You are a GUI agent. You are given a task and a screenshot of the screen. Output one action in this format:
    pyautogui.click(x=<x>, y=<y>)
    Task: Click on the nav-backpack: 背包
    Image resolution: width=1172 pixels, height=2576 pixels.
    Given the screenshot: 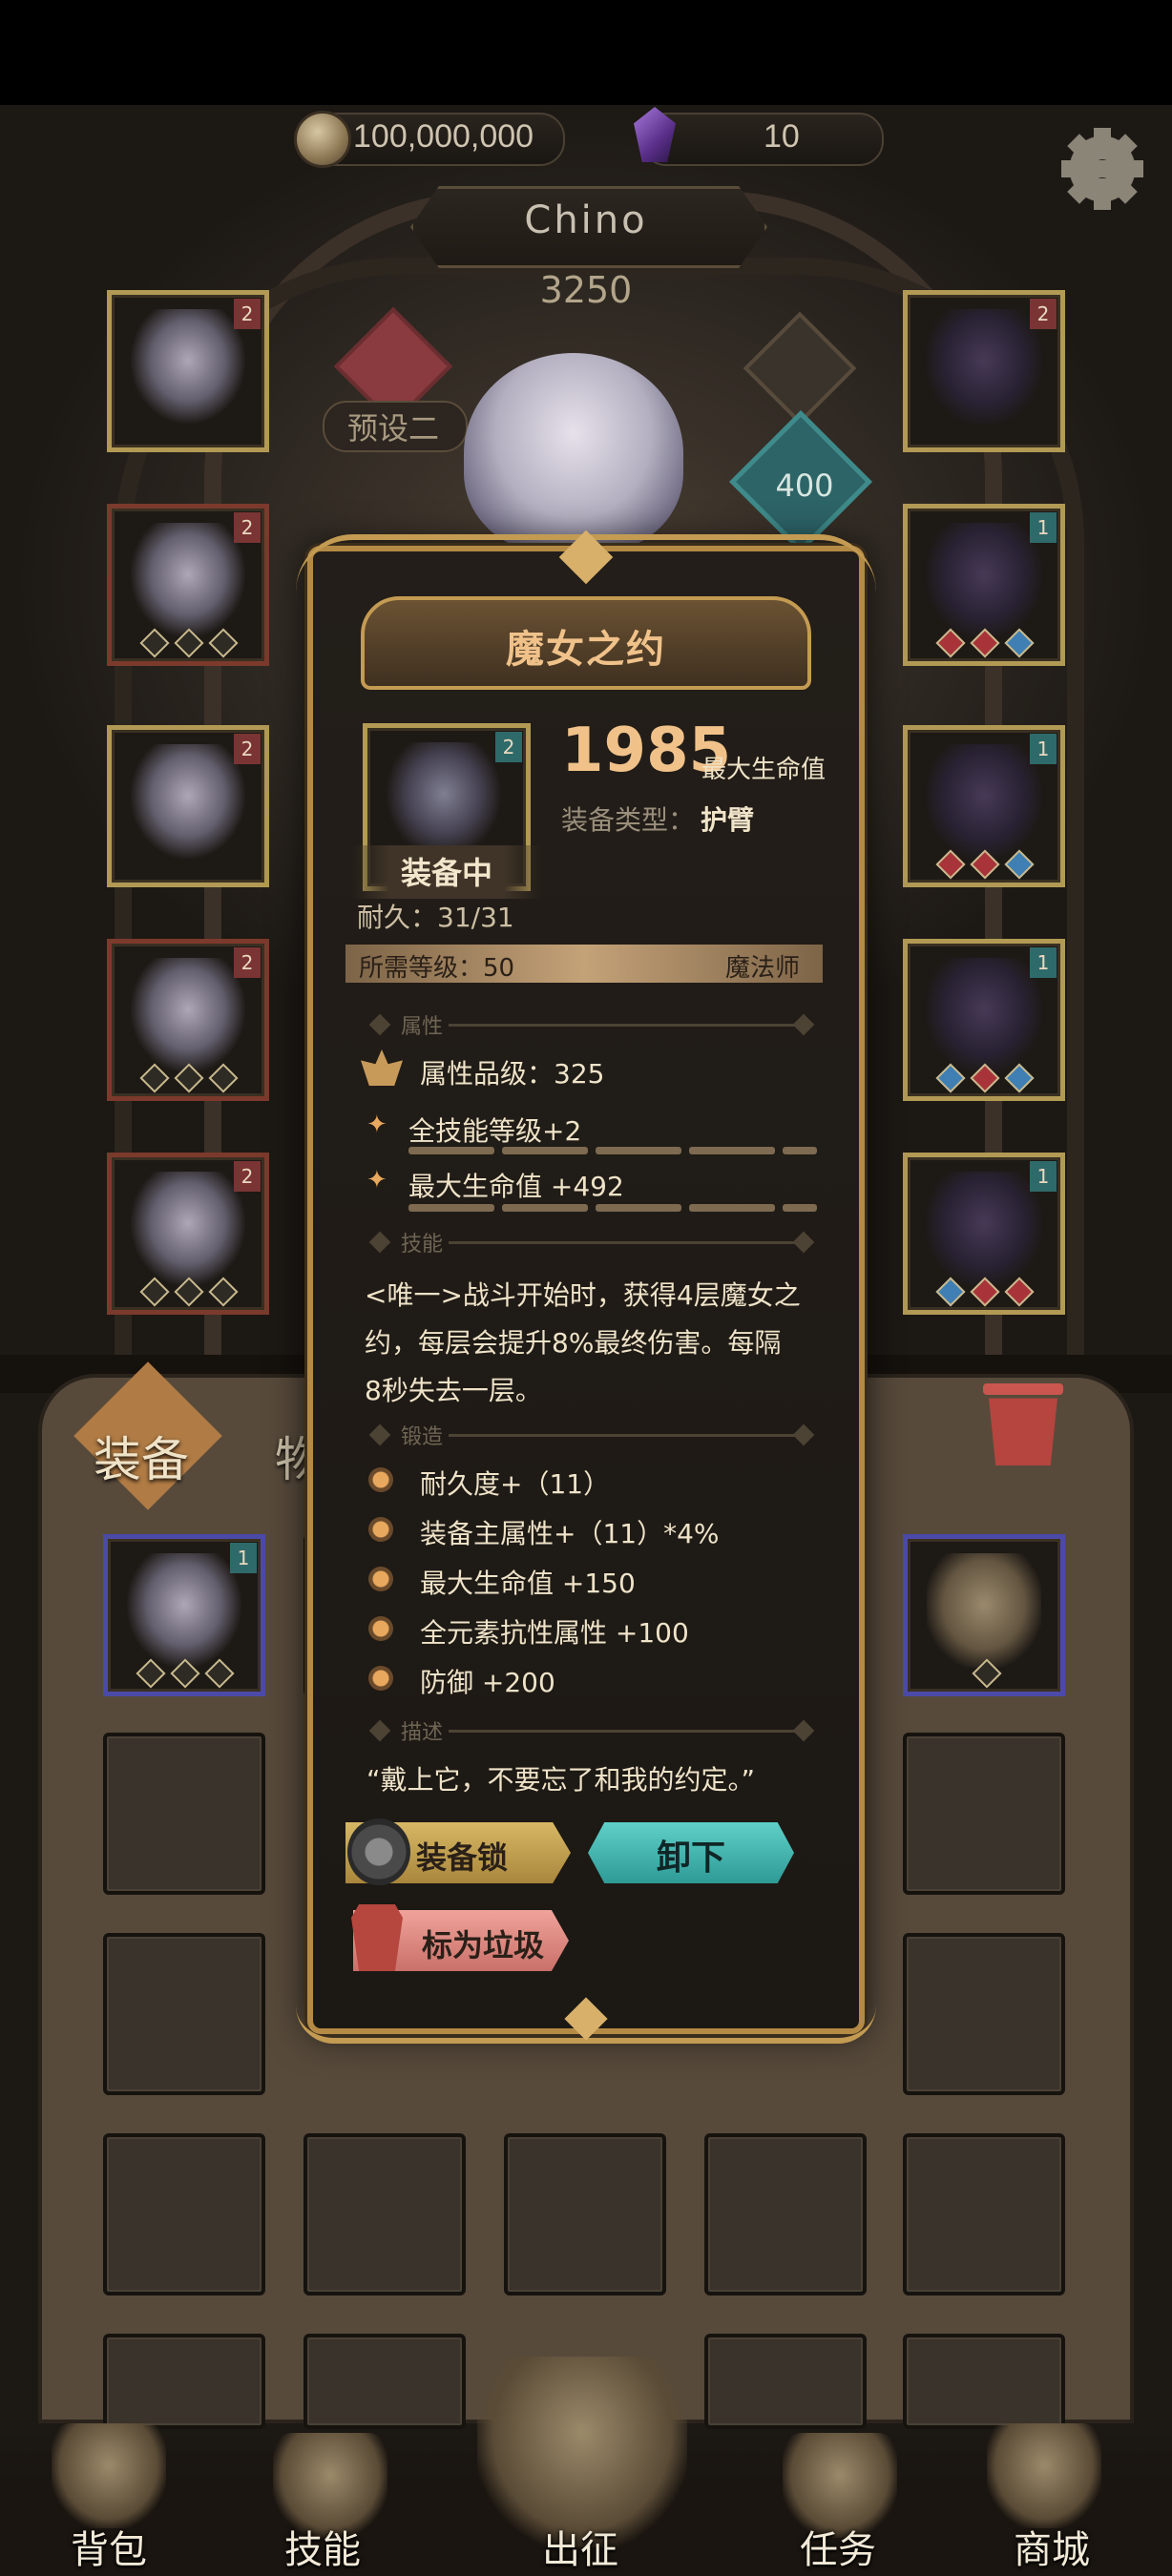 What is the action you would take?
    pyautogui.click(x=109, y=2546)
    